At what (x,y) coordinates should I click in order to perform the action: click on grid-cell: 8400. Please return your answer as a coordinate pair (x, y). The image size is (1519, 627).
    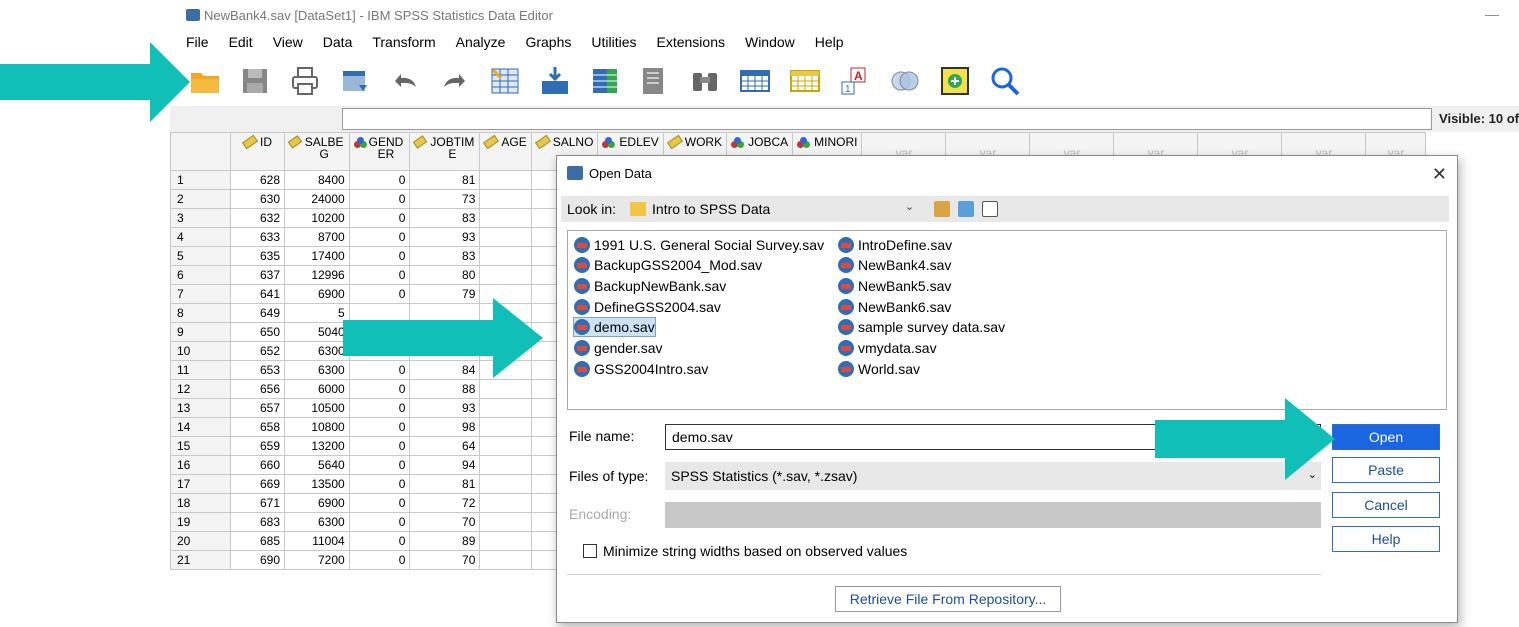
    Looking at the image, I should click on (317, 180).